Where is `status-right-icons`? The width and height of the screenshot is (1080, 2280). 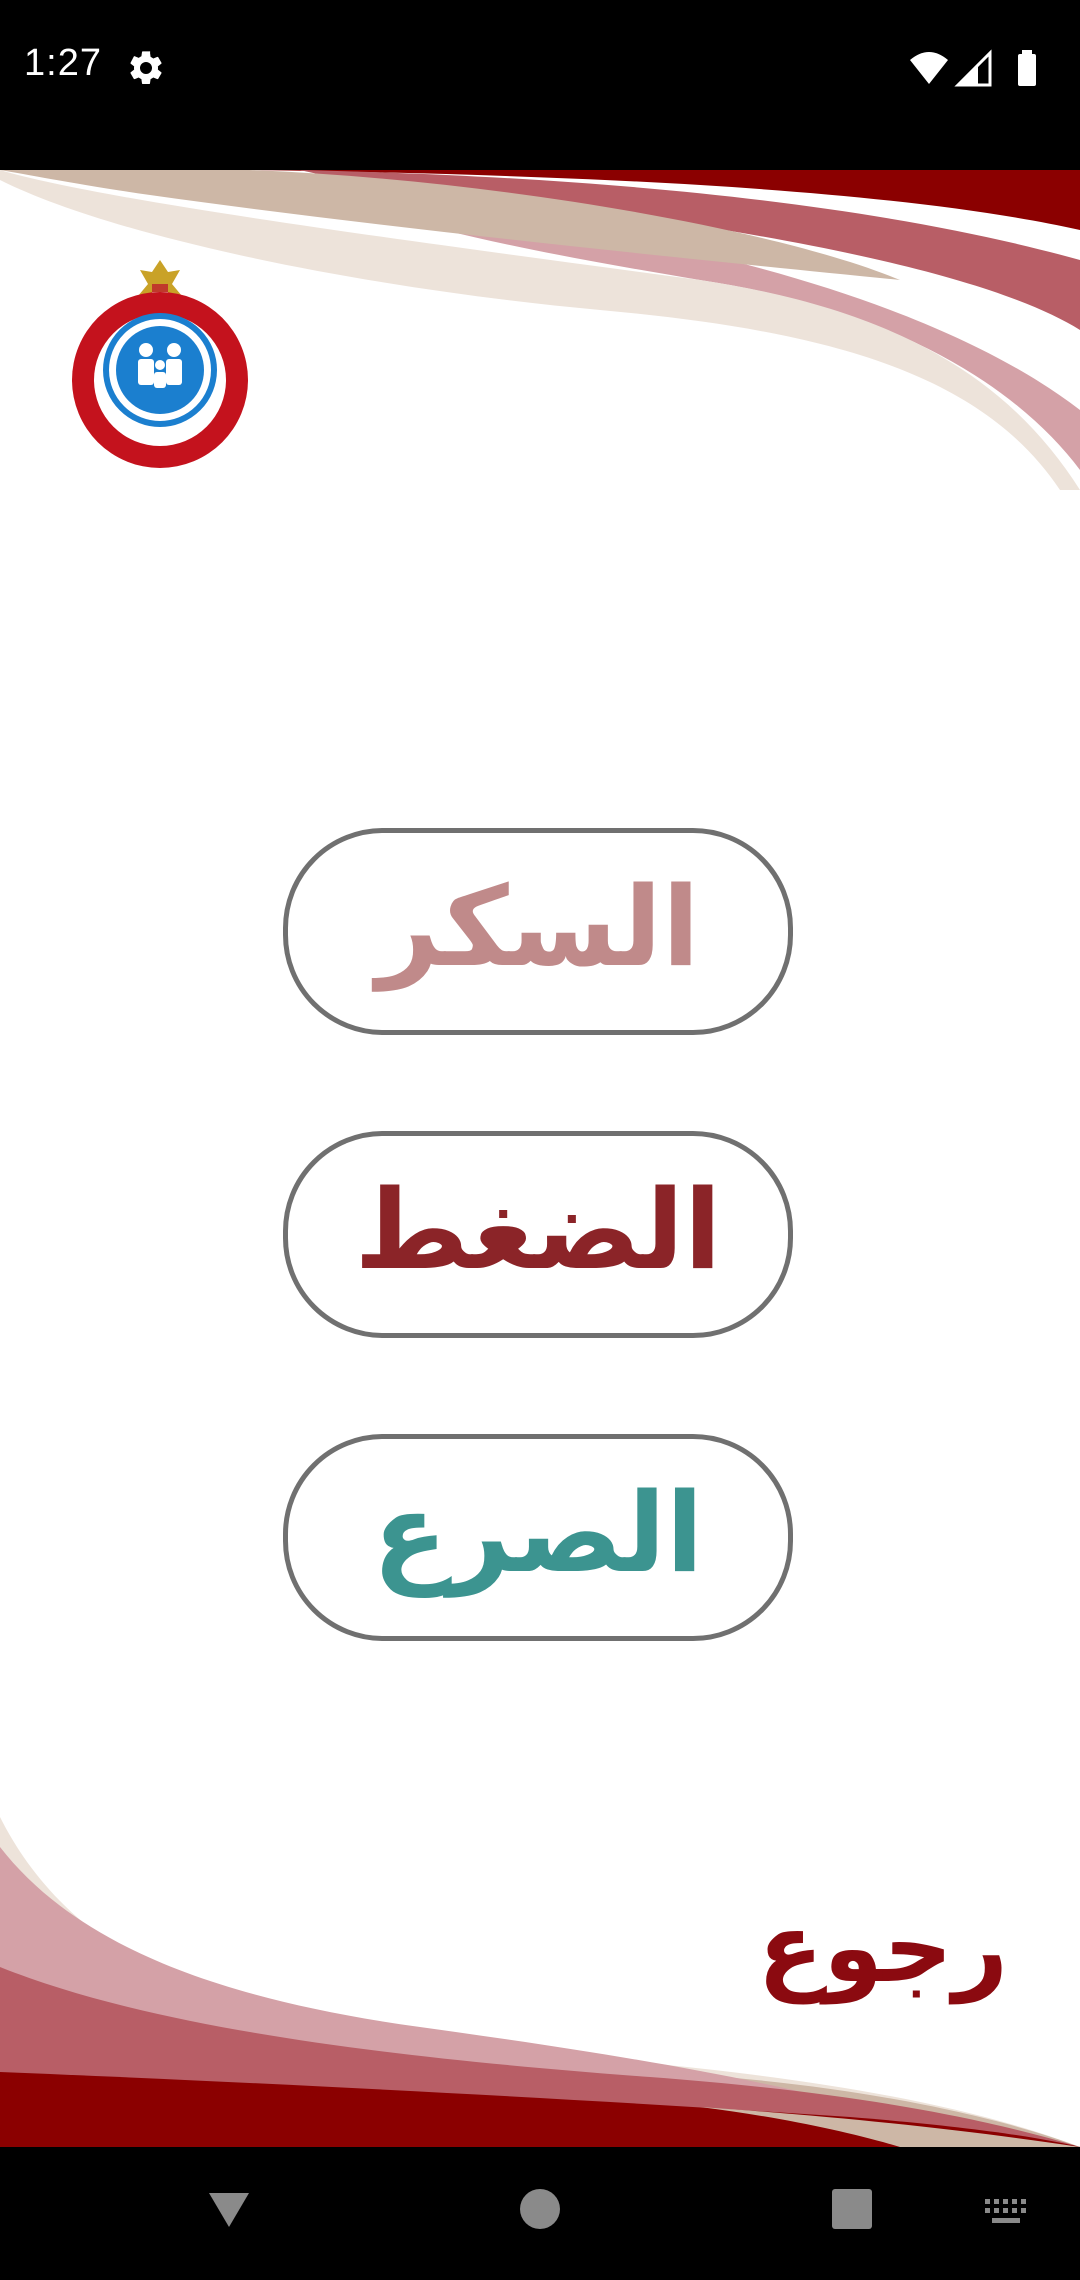
status-right-icons is located at coordinates (973, 68).